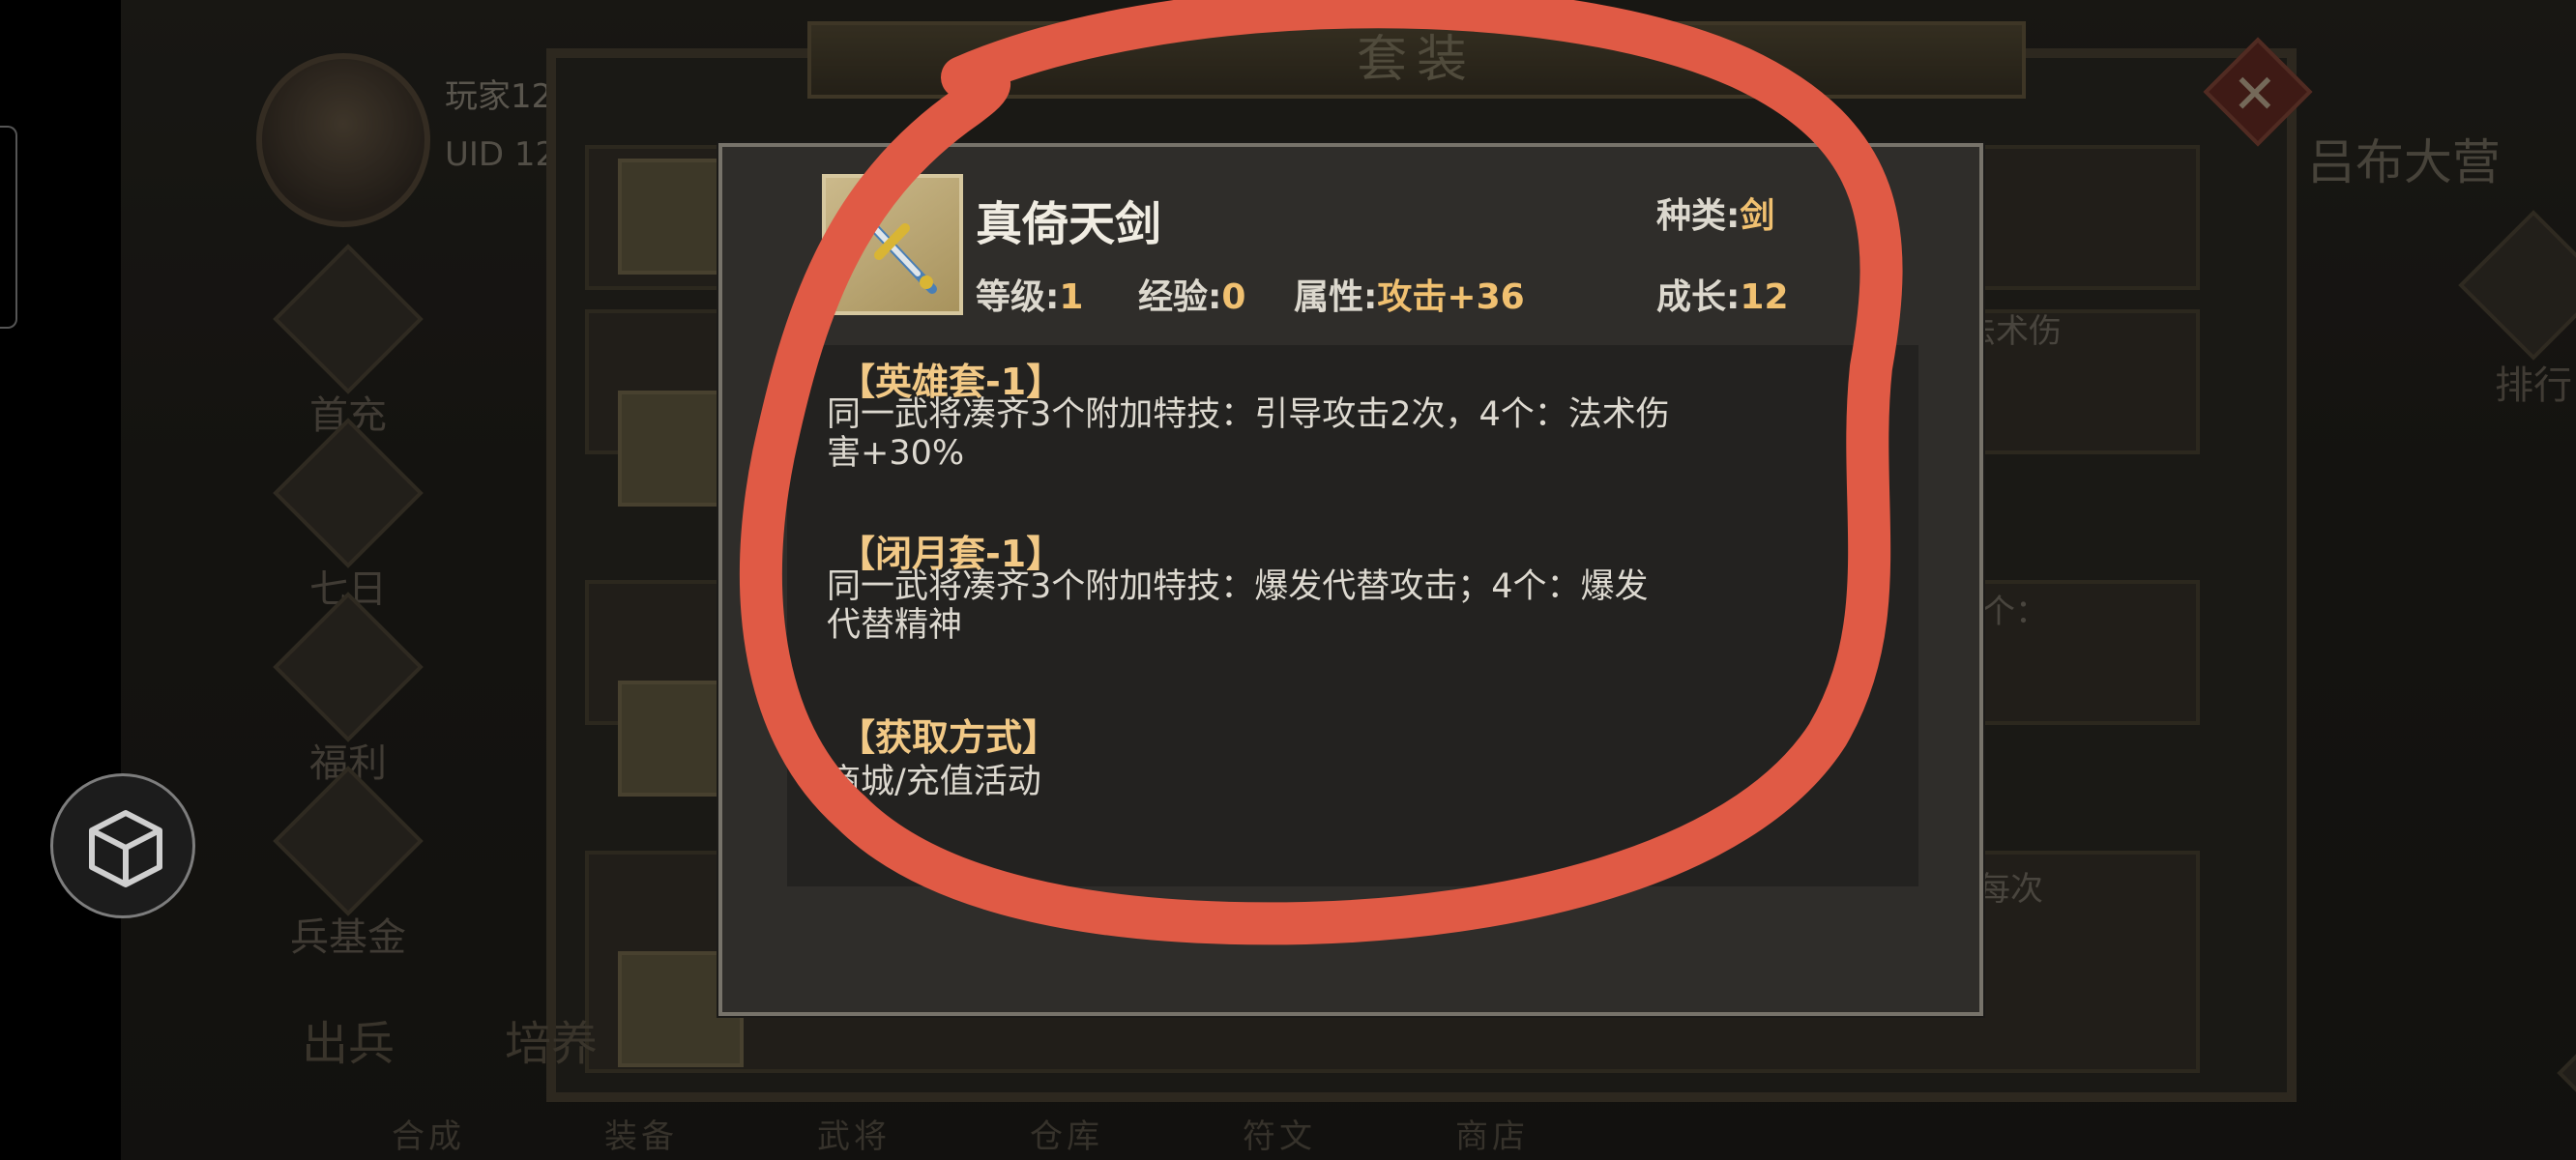  Describe the element at coordinates (923, 1134) in the screenshot. I see `tab-general: 武将` at that location.